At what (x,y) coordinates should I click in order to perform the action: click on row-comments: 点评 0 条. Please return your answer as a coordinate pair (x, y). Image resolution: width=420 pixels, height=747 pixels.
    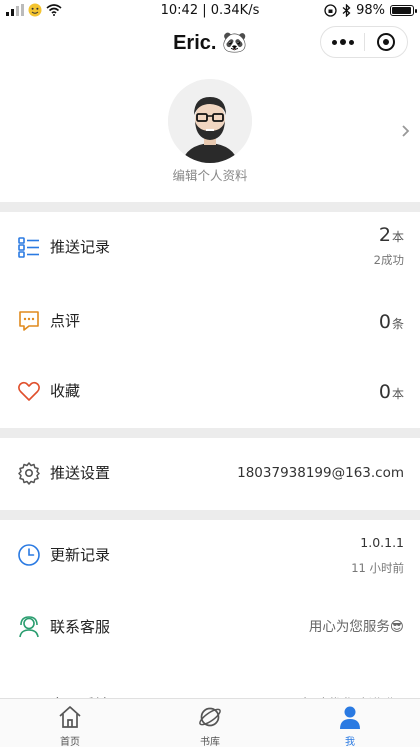
    Looking at the image, I should click on (210, 321).